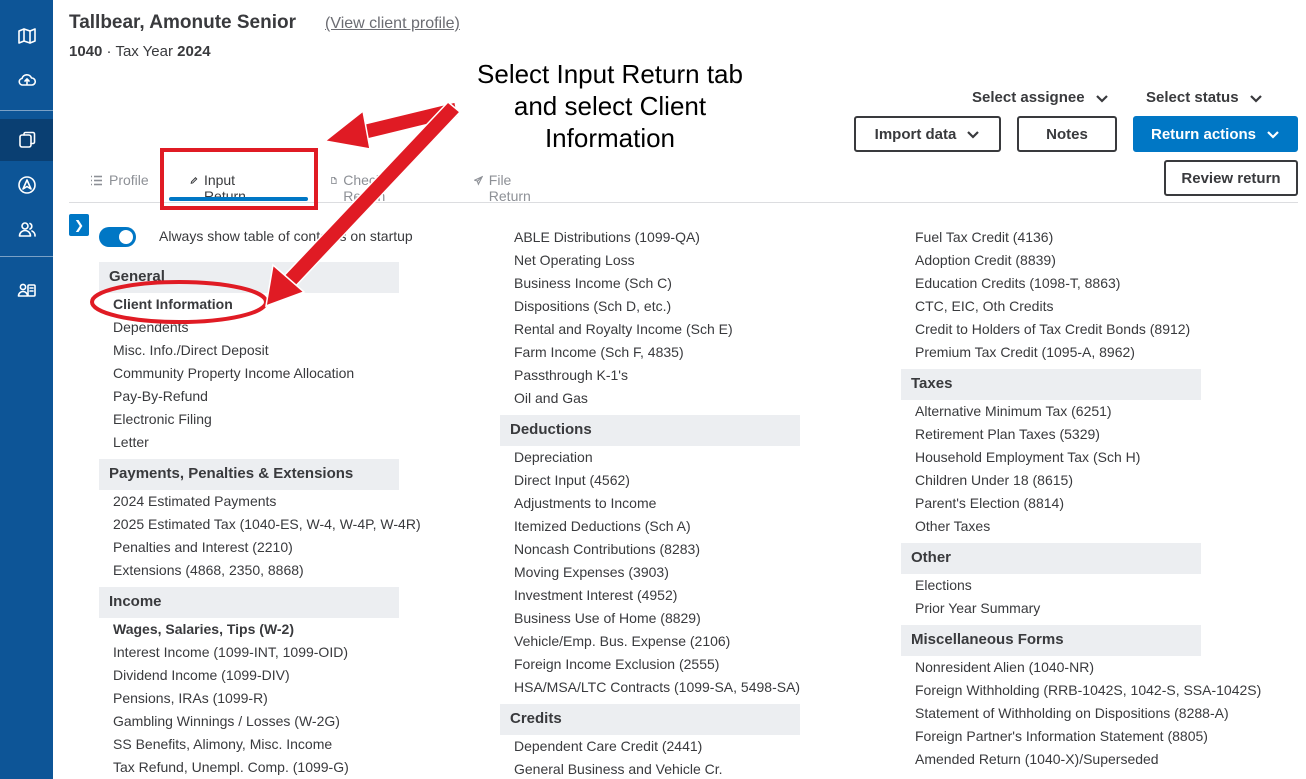 The image size is (1306, 779). Describe the element at coordinates (260, 327) in the screenshot. I see `toc-item: Dependents` at that location.